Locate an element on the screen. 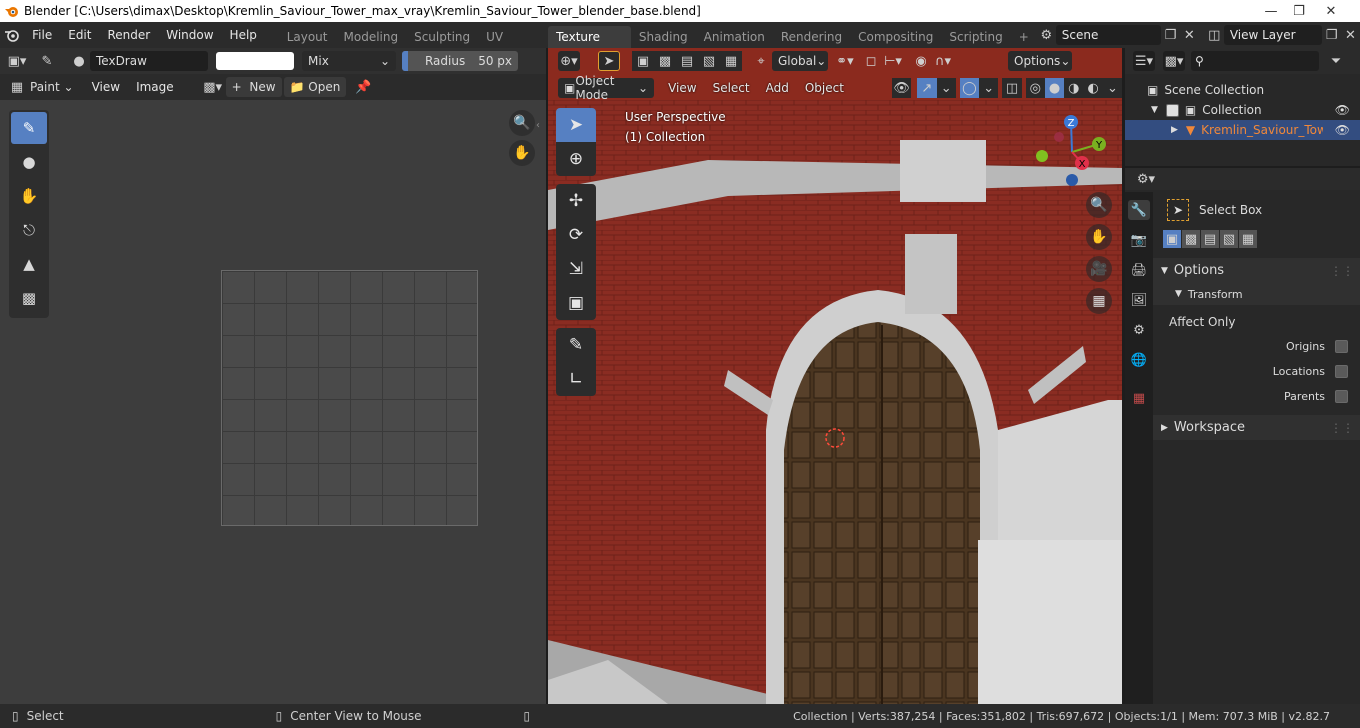  outliner-search-input: ⚲ is located at coordinates (1255, 61).